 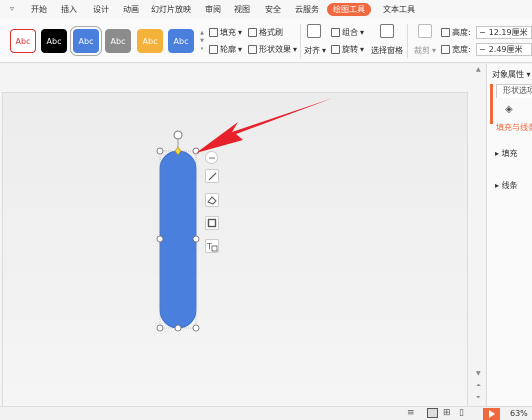 I want to click on shape-effects-button: 形状效果 ▾, so click(x=272, y=49).